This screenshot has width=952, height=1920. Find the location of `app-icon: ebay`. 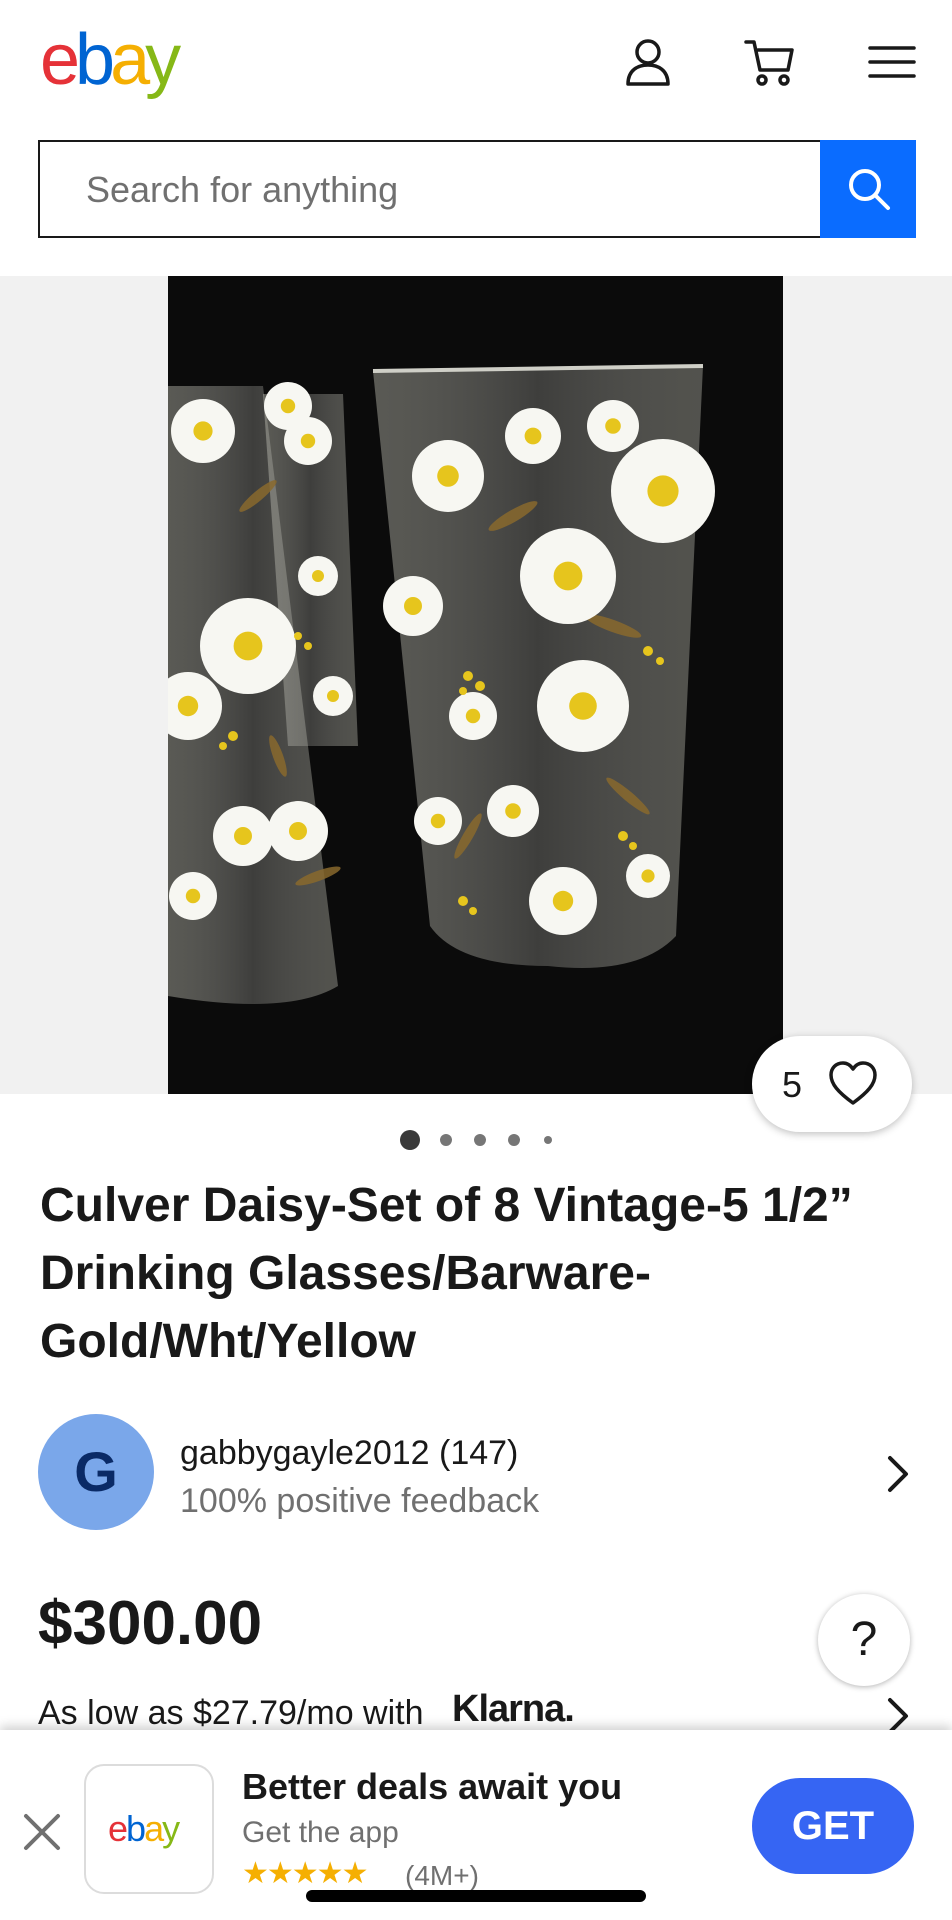

app-icon: ebay is located at coordinates (149, 1829).